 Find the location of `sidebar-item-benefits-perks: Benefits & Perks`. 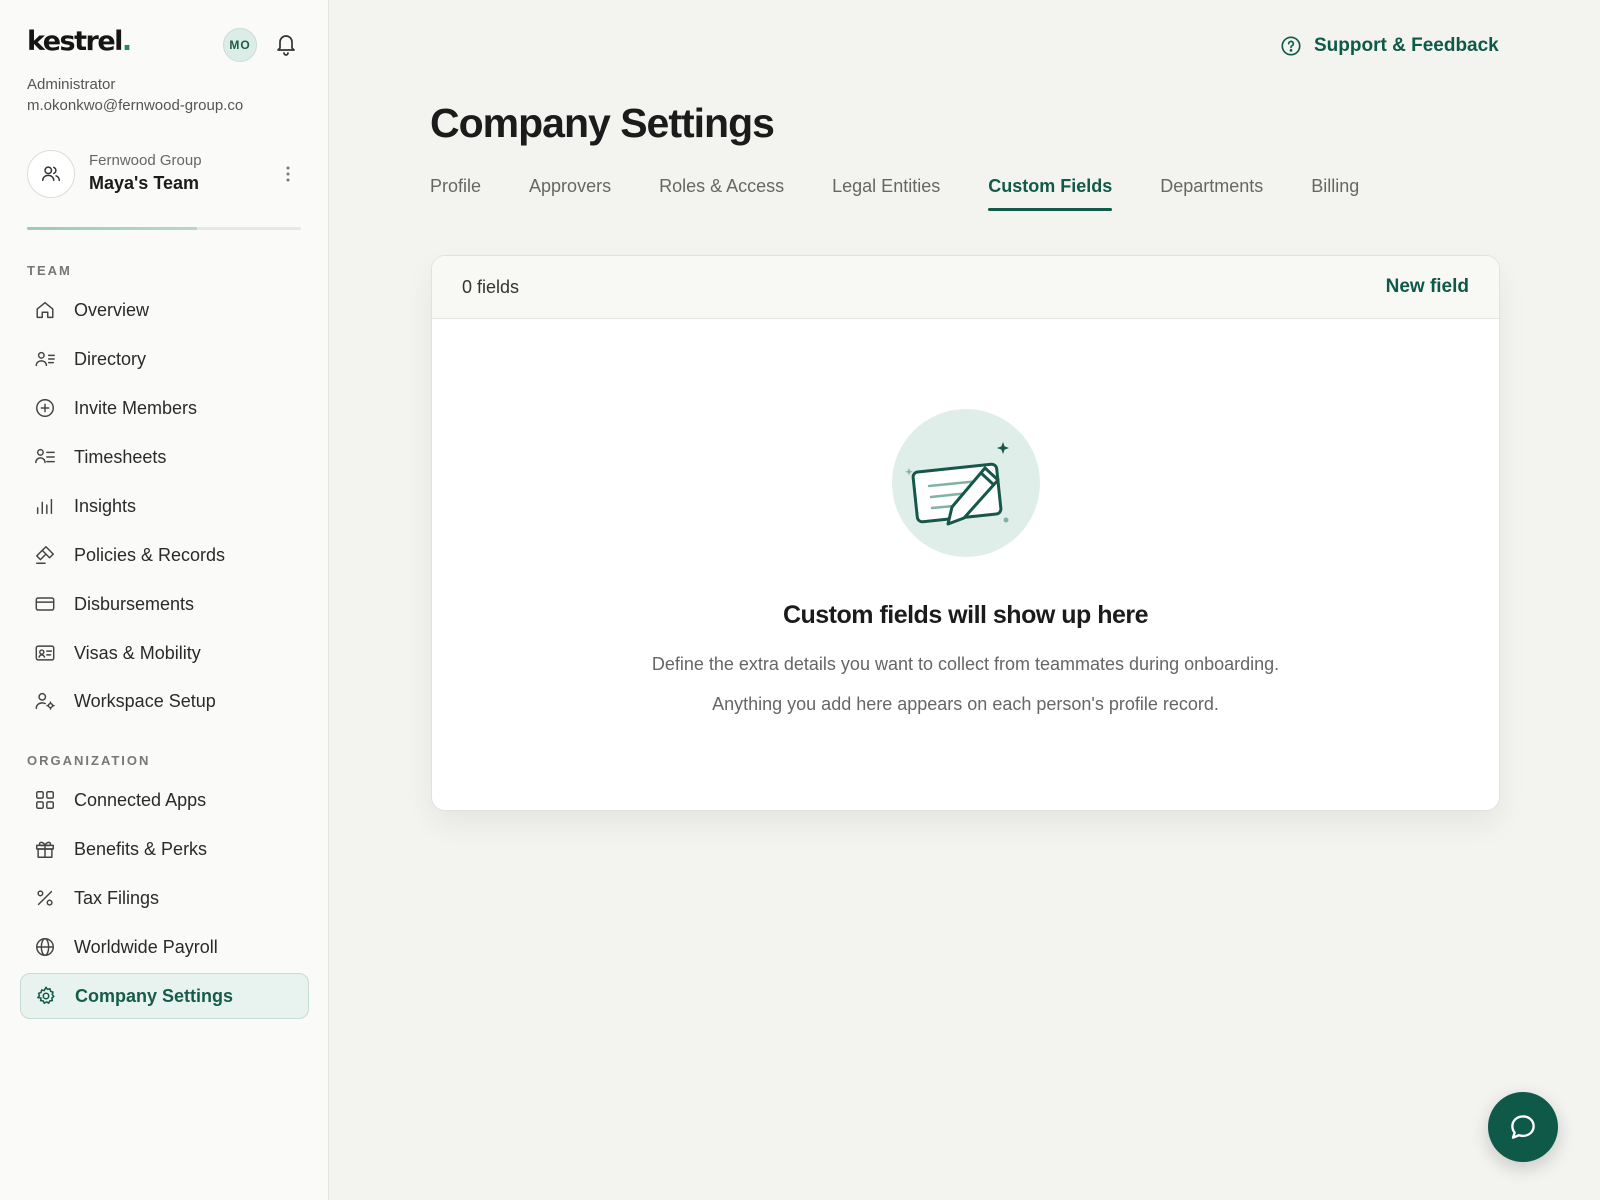

sidebar-item-benefits-perks: Benefits & Perks is located at coordinates (164, 849).